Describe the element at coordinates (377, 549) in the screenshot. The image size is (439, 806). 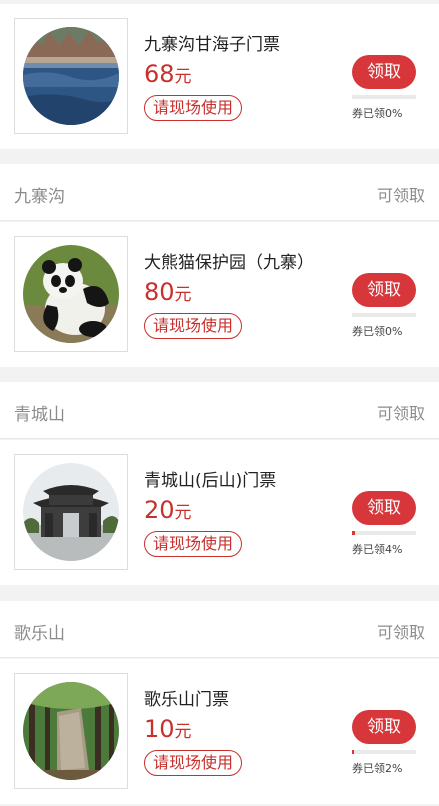
I see `claimed-percent: 券已领4%` at that location.